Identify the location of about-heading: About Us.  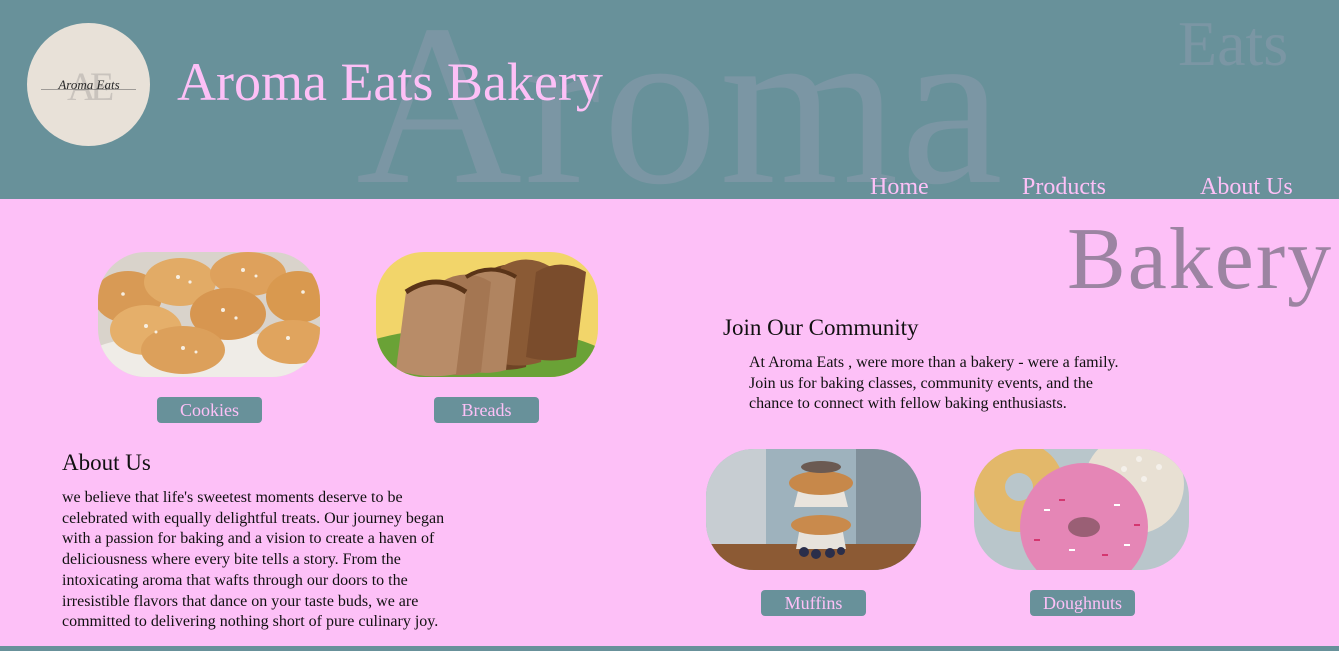
(106, 462).